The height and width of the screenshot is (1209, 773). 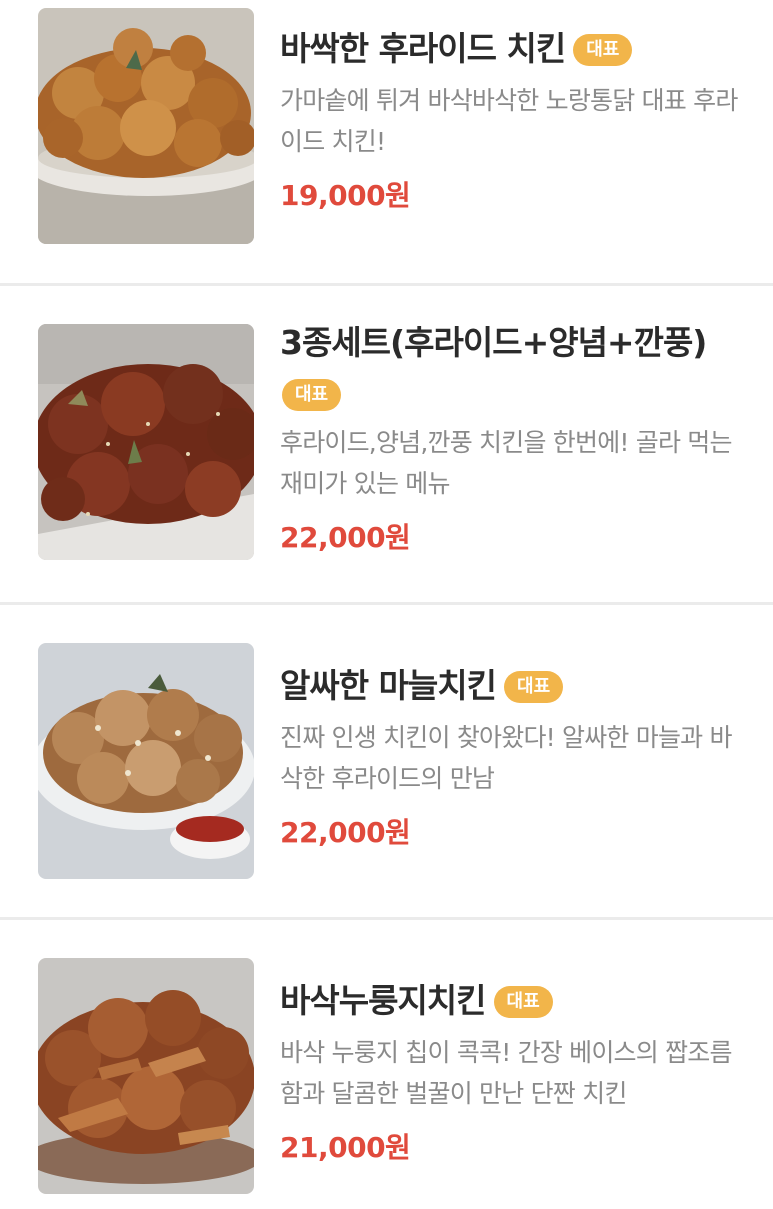 I want to click on fried-chicken-image, so click(x=146, y=126).